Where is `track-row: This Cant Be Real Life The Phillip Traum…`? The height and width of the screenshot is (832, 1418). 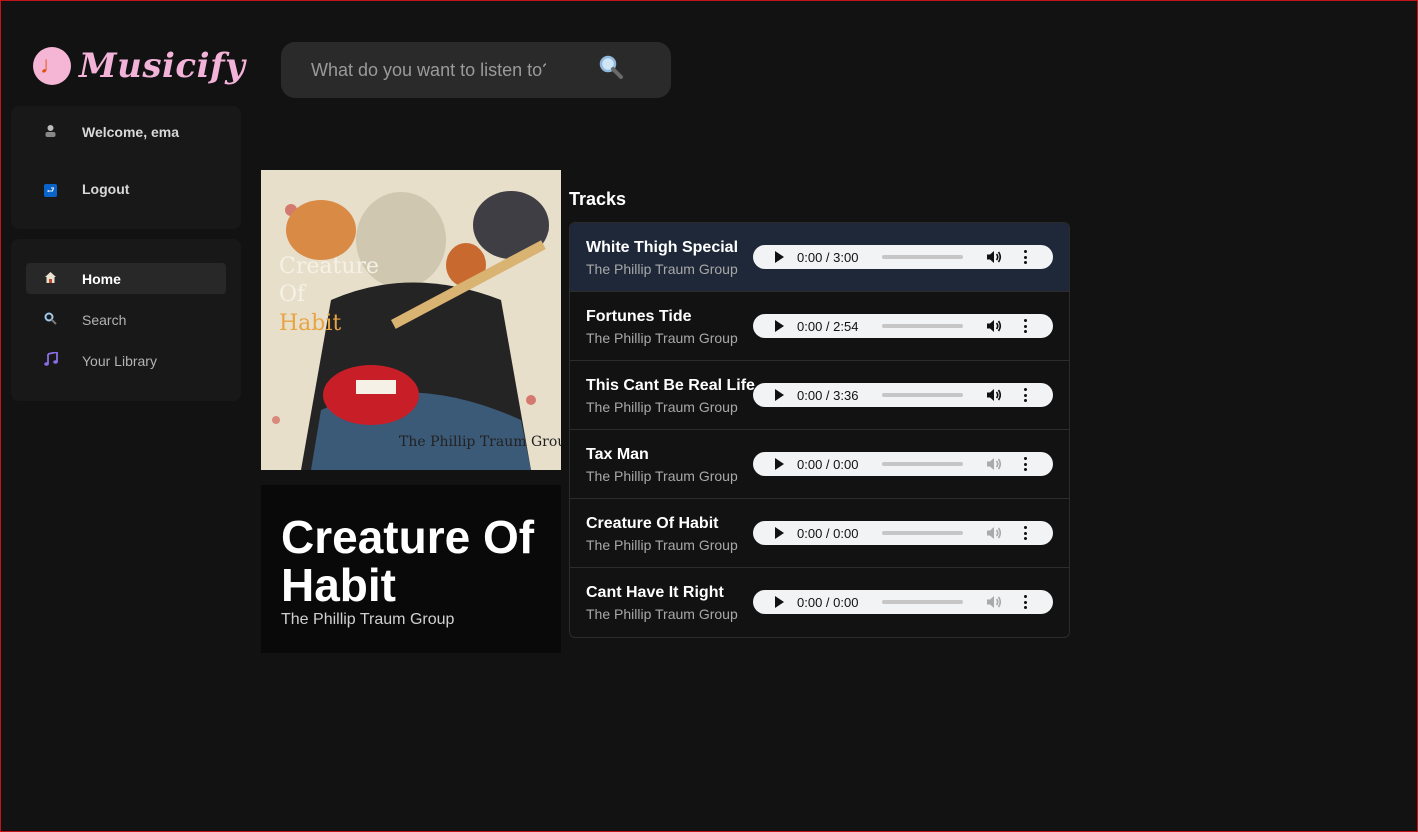 track-row: This Cant Be Real Life The Phillip Traum… is located at coordinates (819, 395).